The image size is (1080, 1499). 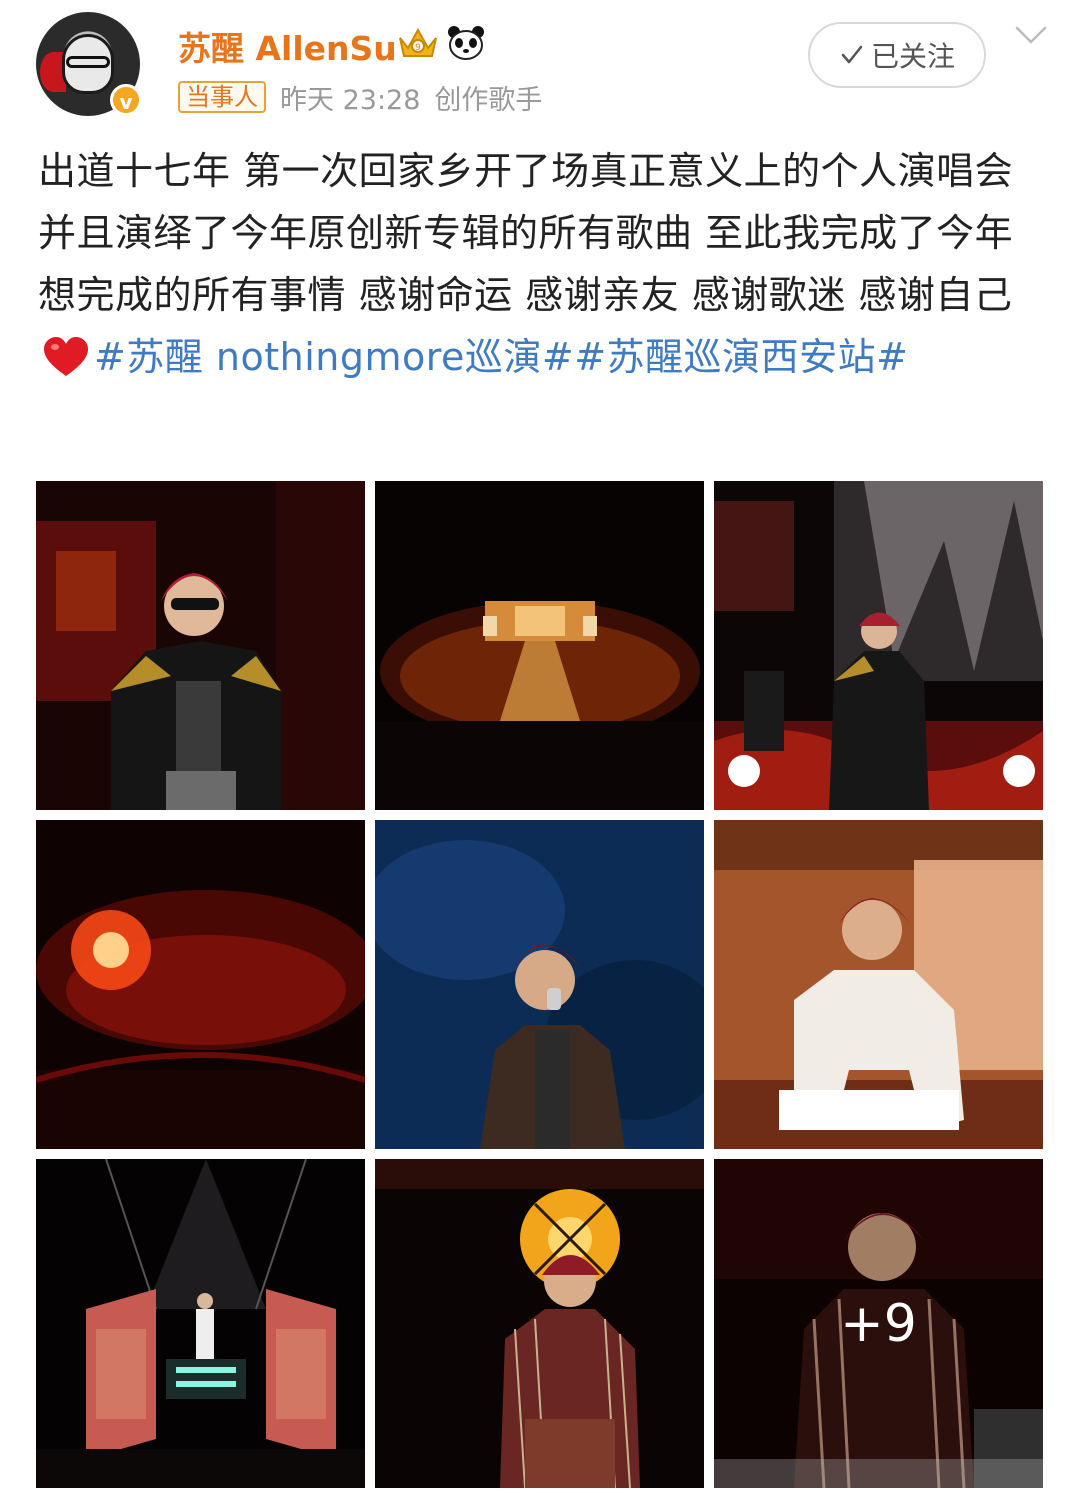 What do you see at coordinates (418, 42) in the screenshot?
I see `crown-icon: 9` at bounding box center [418, 42].